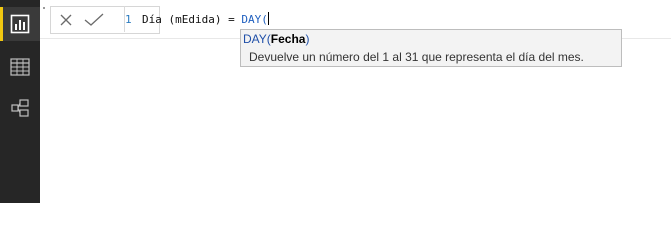 The height and width of the screenshot is (240, 671). I want to click on line-number: 1, so click(128, 19).